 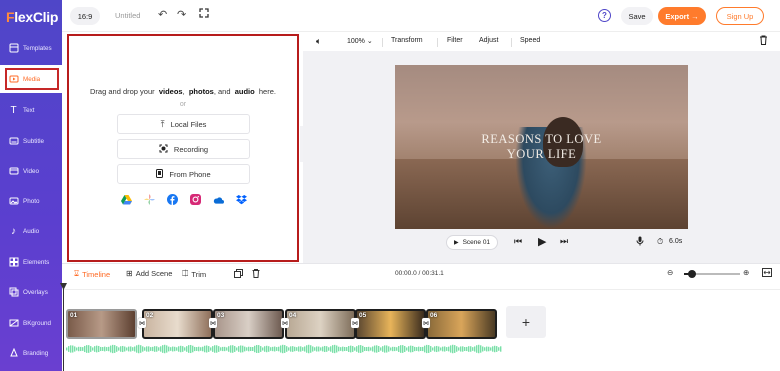 What do you see at coordinates (31, 262) in the screenshot?
I see `sidebar-item-elements: Elements` at bounding box center [31, 262].